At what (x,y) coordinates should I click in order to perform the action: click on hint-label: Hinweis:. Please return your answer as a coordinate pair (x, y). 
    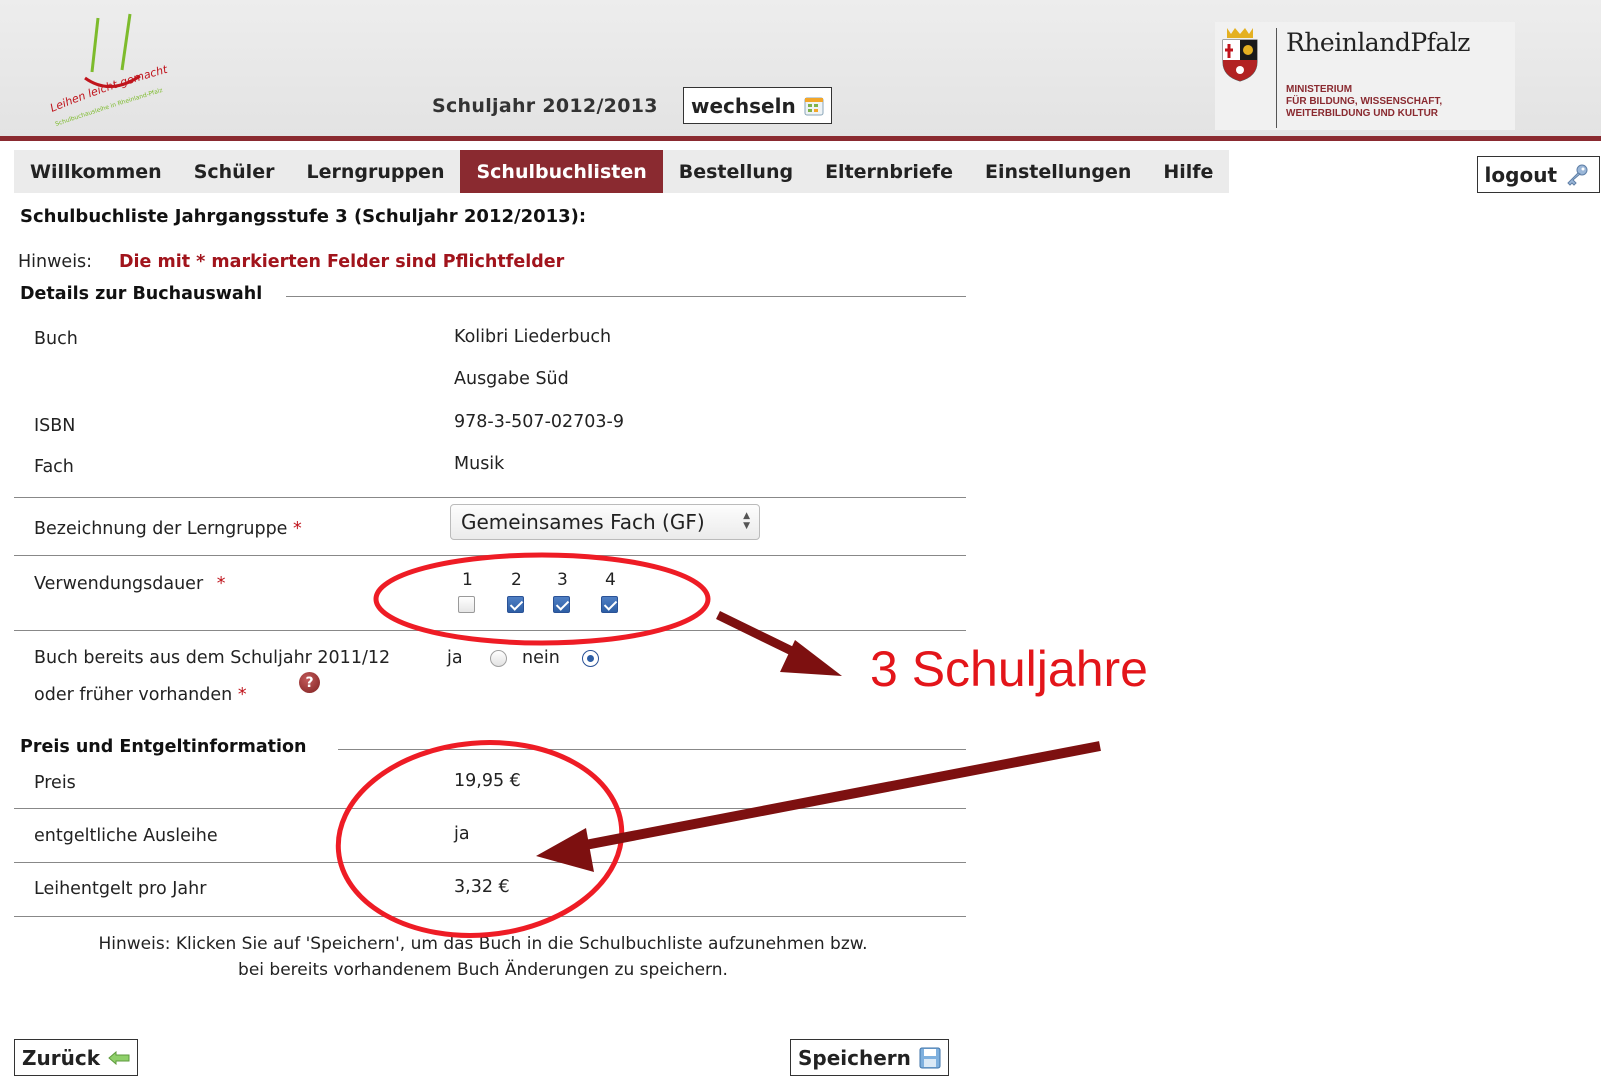
    Looking at the image, I should click on (55, 262).